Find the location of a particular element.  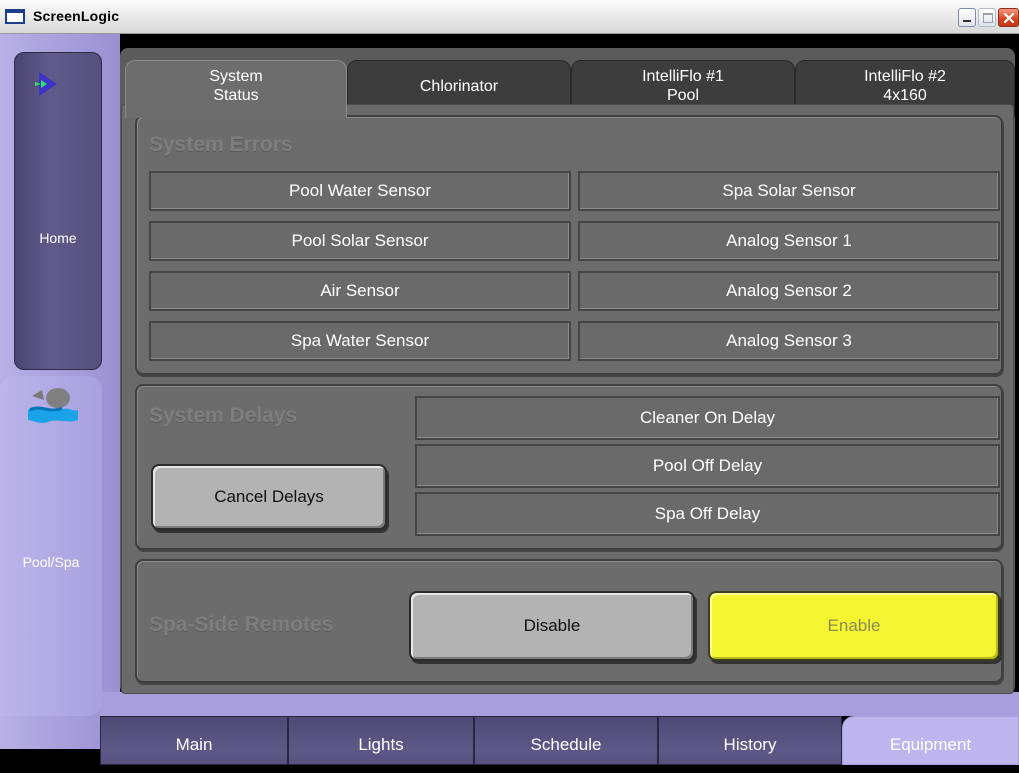

nav-schedule: Schedule is located at coordinates (566, 740).